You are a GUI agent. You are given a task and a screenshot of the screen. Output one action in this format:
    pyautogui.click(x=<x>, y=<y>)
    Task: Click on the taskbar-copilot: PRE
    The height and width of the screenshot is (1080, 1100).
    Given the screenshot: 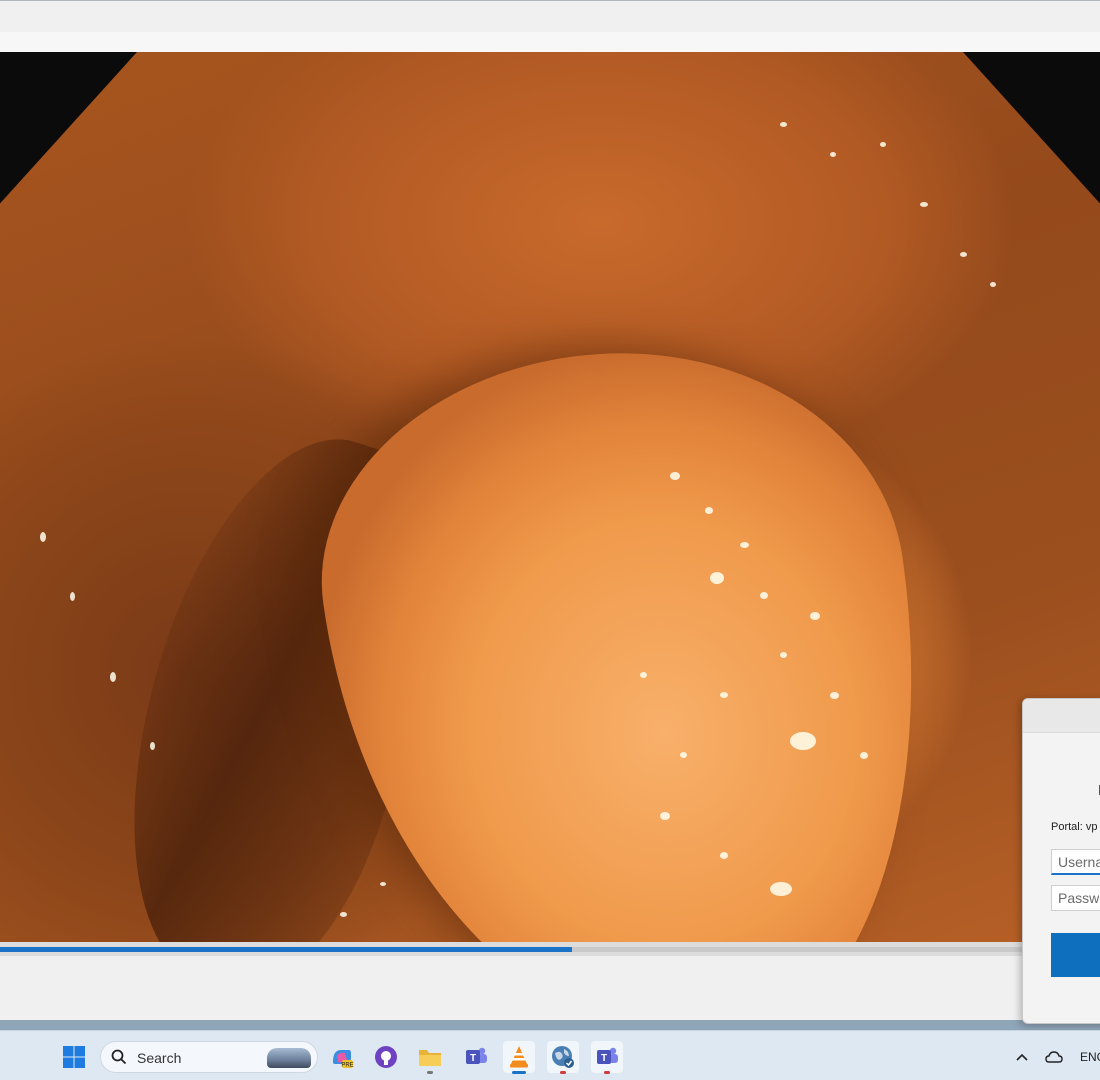 What is the action you would take?
    pyautogui.click(x=342, y=1057)
    